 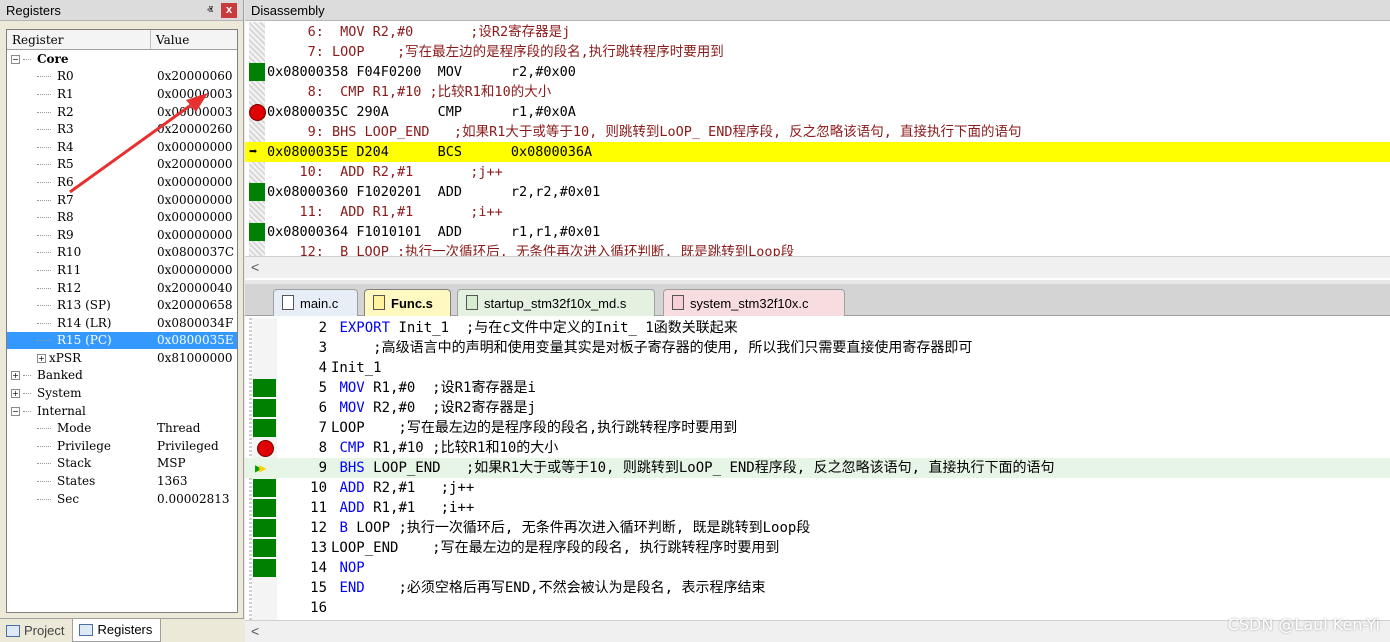 I want to click on register-row: R14 (LR) 0x0800034F, so click(x=122, y=323).